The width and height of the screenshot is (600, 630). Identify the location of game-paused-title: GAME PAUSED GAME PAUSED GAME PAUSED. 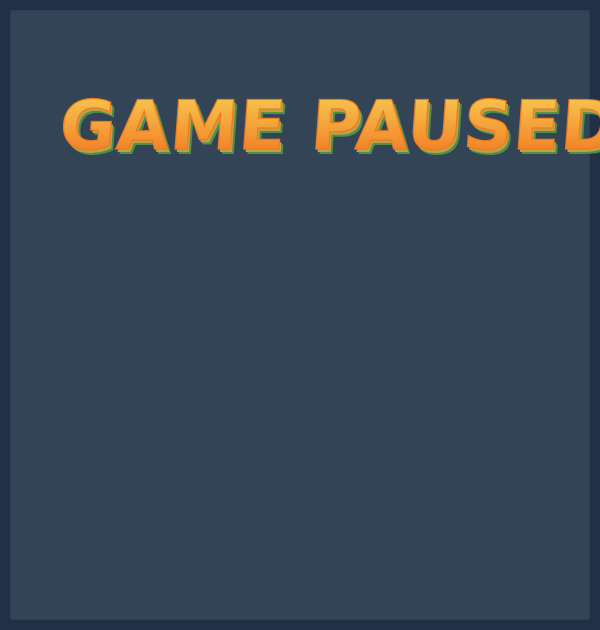
(328, 128).